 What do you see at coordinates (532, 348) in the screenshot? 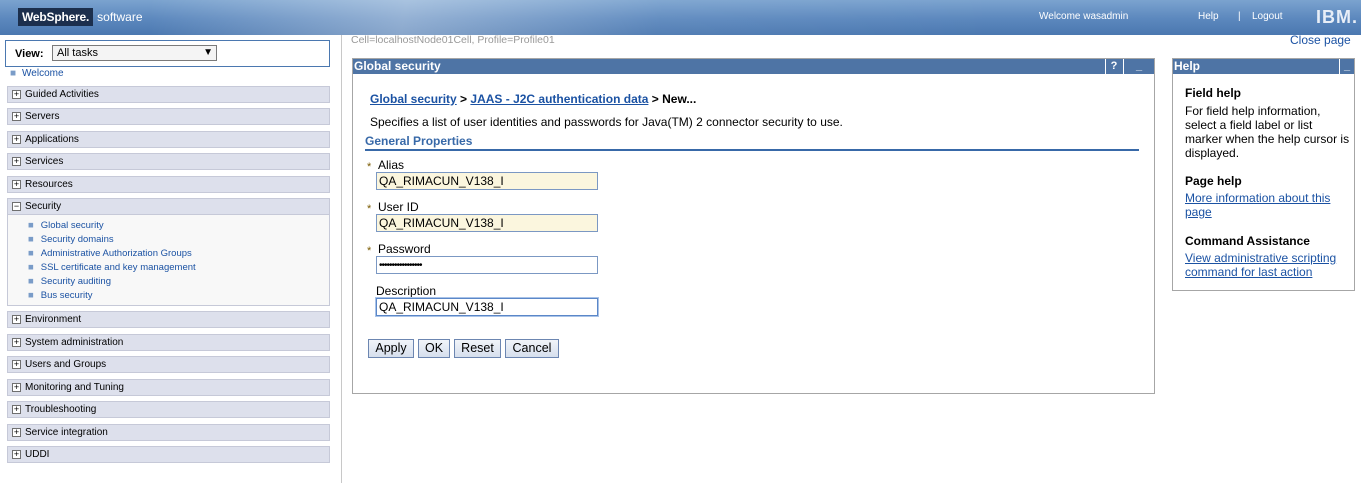
I see `cancel-button: Cancel` at bounding box center [532, 348].